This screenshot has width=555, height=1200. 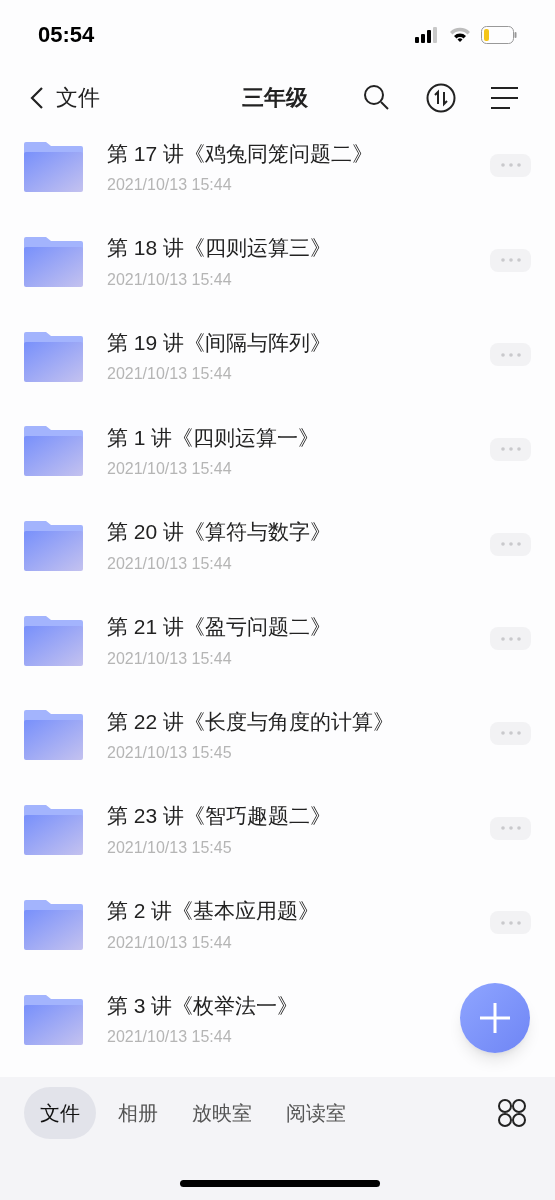 What do you see at coordinates (219, 816) in the screenshot?
I see `folder-name: 第 23 讲《智巧趣题二》` at bounding box center [219, 816].